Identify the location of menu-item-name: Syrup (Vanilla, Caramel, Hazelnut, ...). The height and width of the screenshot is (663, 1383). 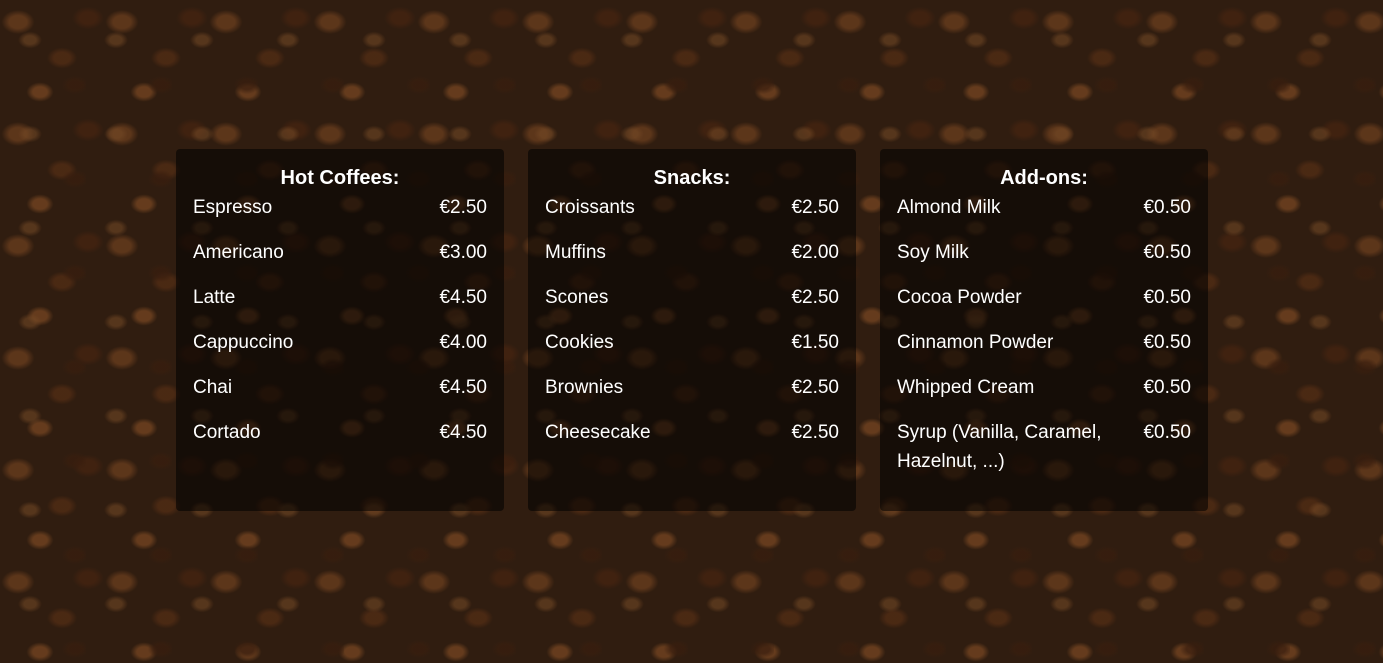
(999, 447).